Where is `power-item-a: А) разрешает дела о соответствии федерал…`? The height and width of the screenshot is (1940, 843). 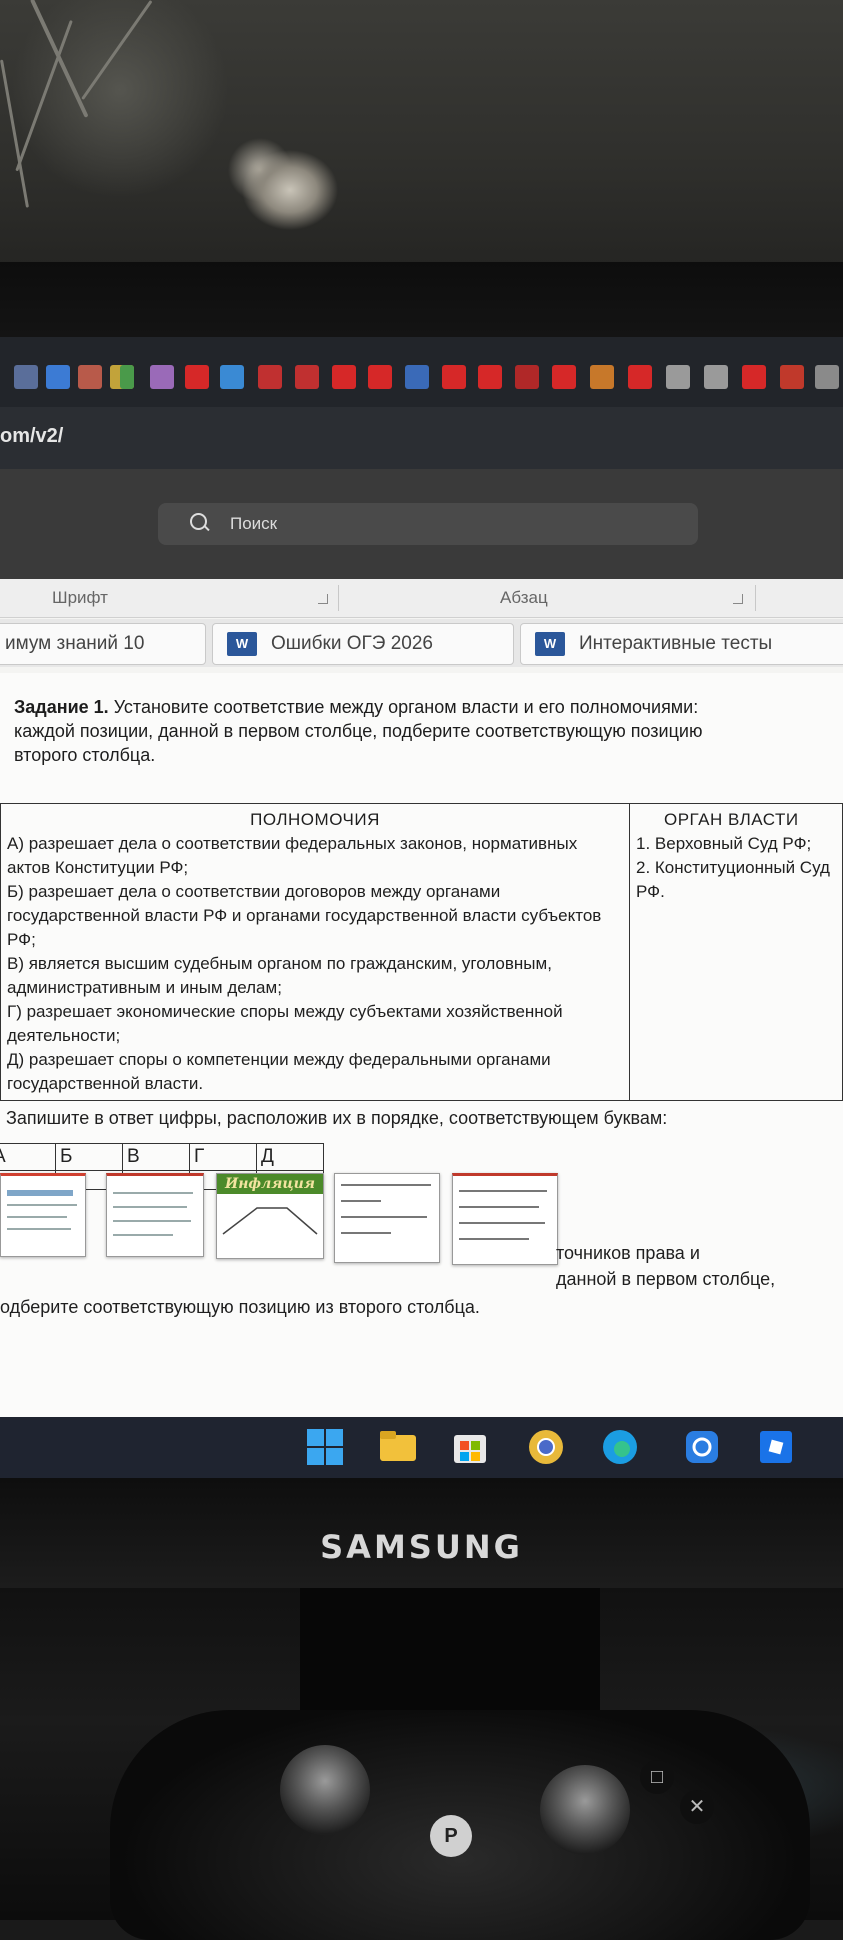
power-item-a: А) разрешает дела о соответствии федерал… is located at coordinates (292, 855).